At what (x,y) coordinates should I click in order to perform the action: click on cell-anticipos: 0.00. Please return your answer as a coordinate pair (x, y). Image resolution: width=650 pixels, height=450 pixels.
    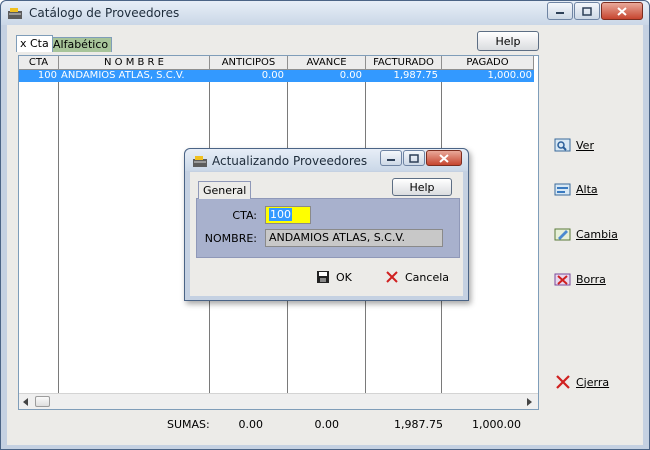
    Looking at the image, I should click on (272, 75).